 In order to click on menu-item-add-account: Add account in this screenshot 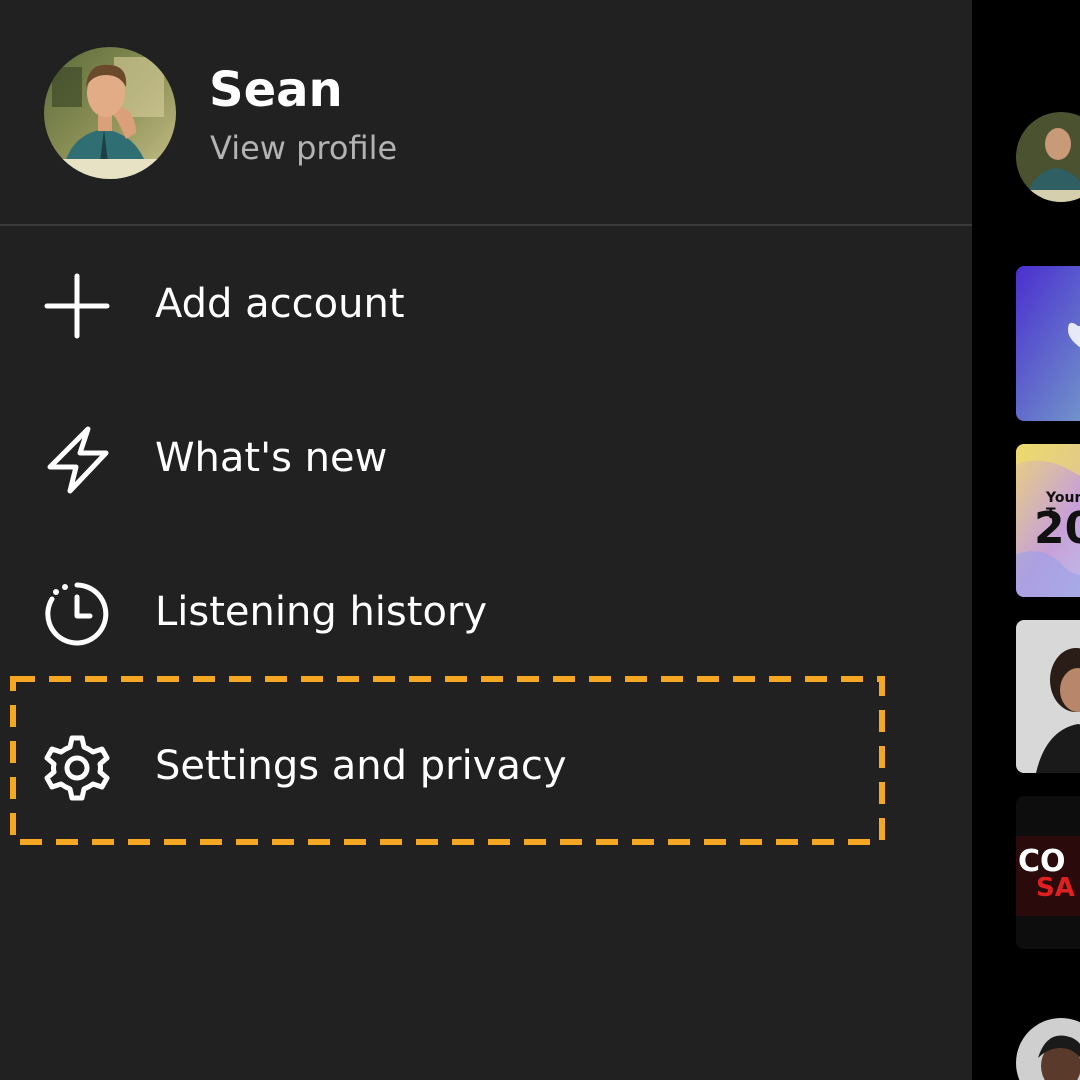, I will do `click(486, 303)`.